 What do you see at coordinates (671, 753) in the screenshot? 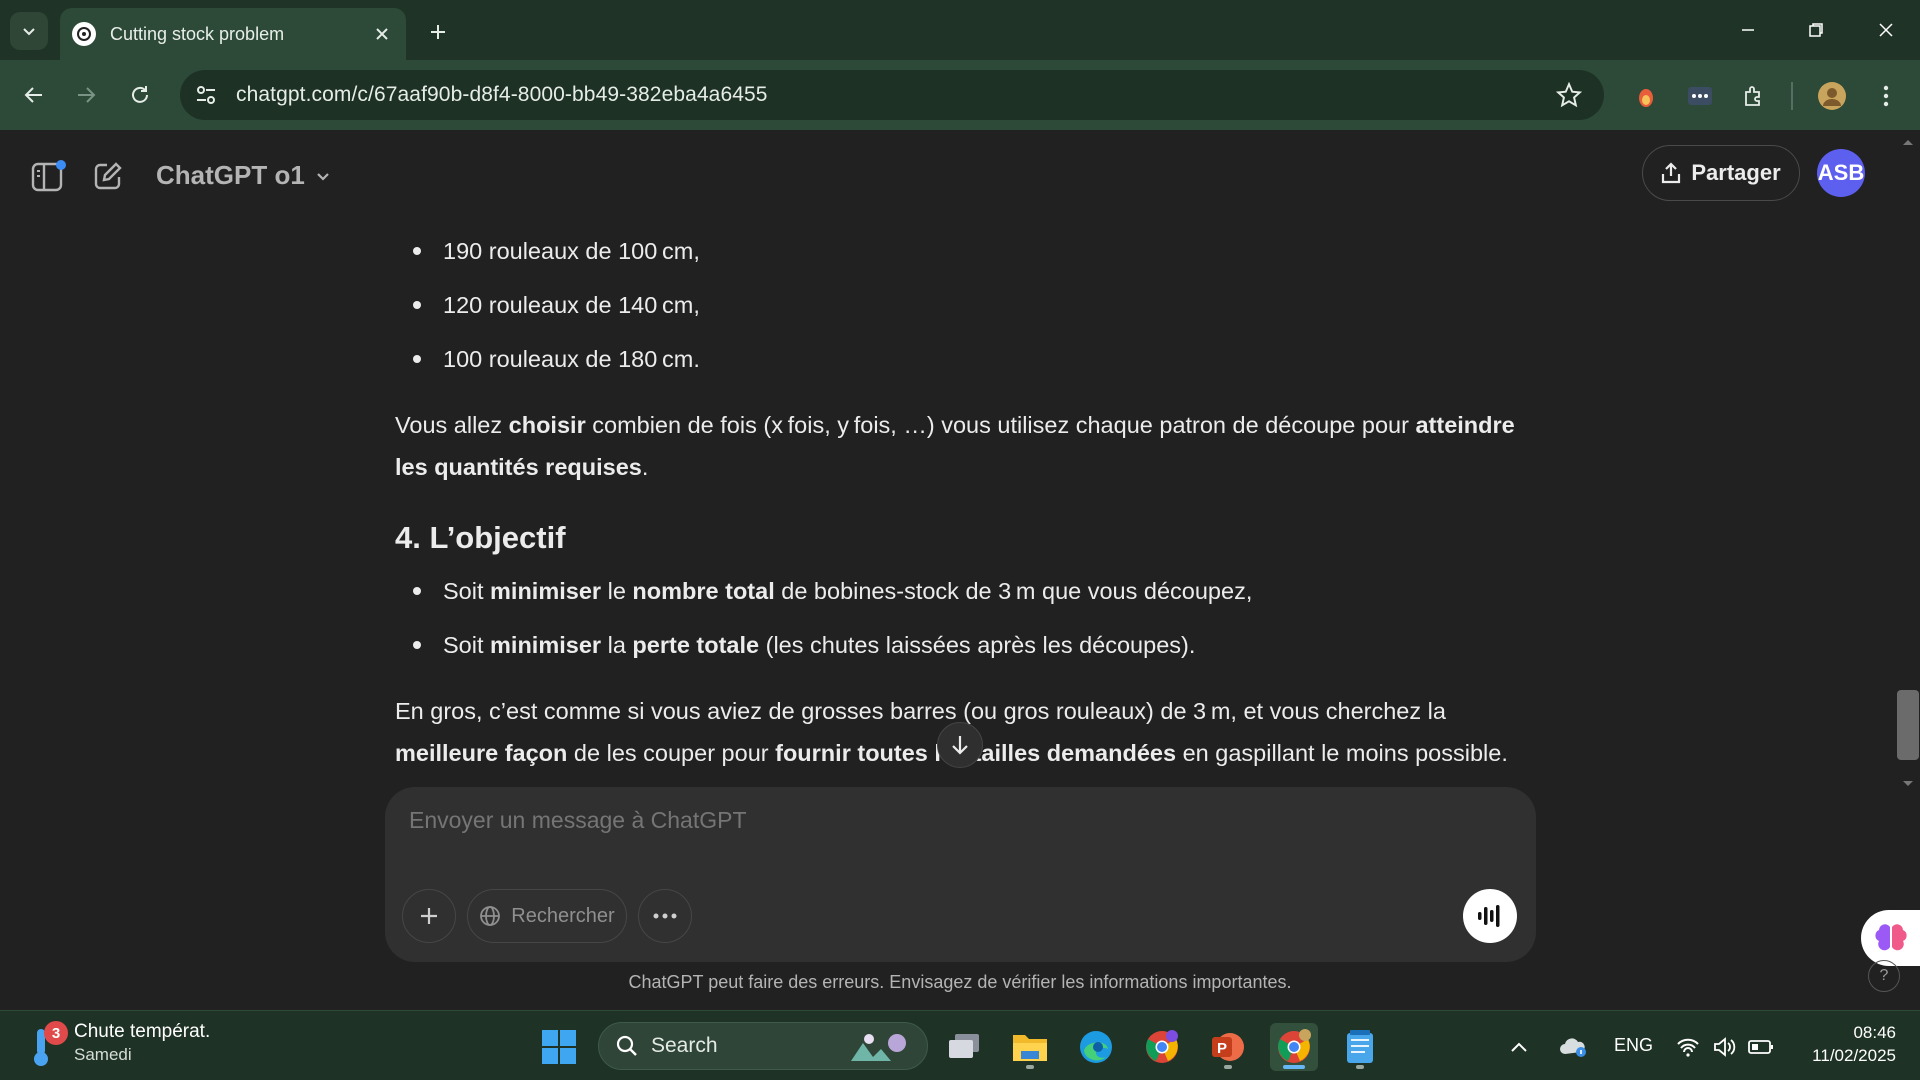
I see `text-span: de les couper pour` at bounding box center [671, 753].